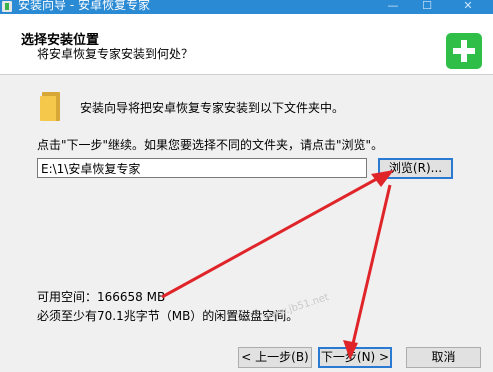 The height and width of the screenshot is (372, 493). Describe the element at coordinates (275, 357) in the screenshot. I see `back-button: < 上一步(B)` at that location.